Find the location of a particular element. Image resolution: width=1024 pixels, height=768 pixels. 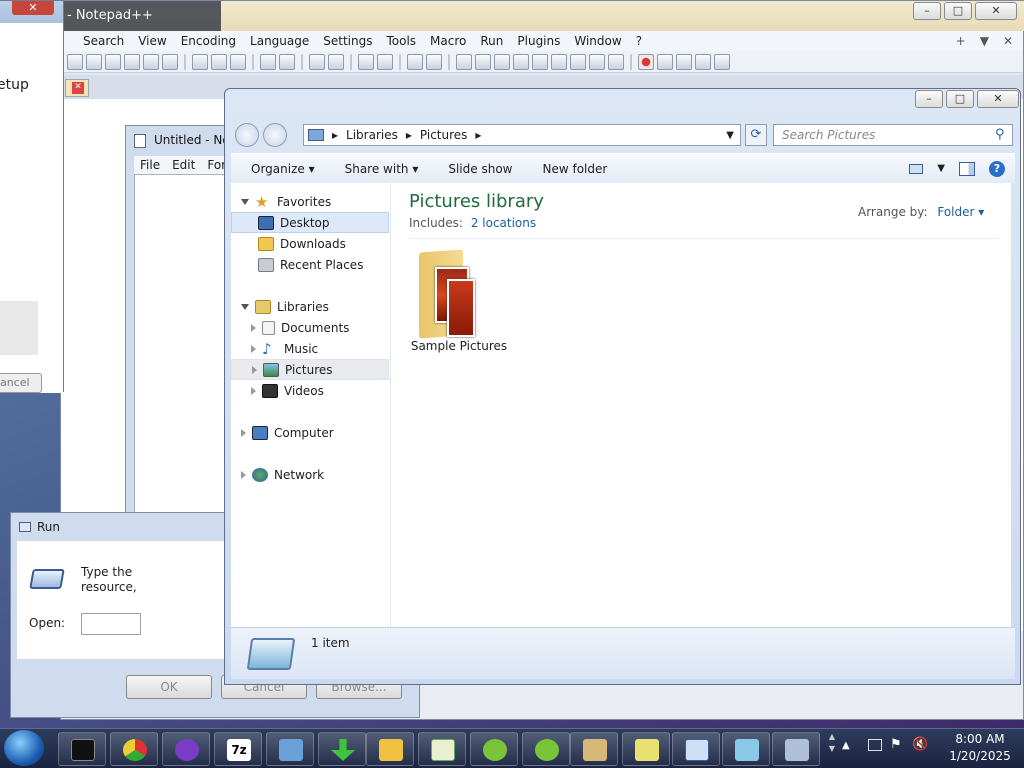

new-tab-icon: + is located at coordinates (961, 41).